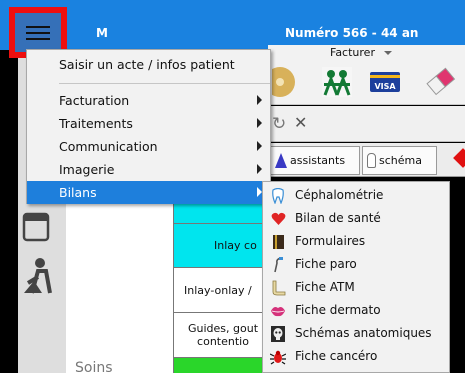 Image resolution: width=465 pixels, height=373 pixels. I want to click on tab-schema-label: schéma, so click(400, 160).